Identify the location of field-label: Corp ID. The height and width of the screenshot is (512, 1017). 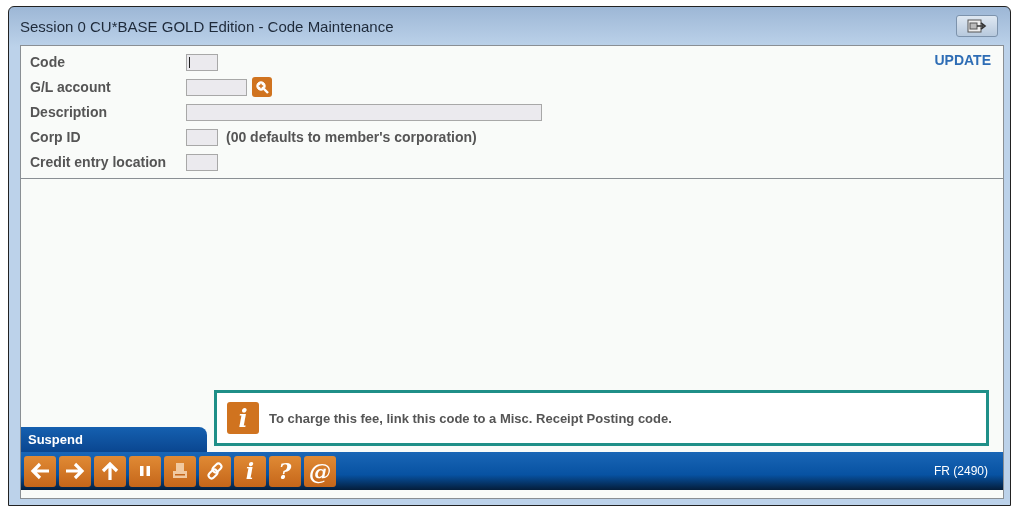
(56, 137).